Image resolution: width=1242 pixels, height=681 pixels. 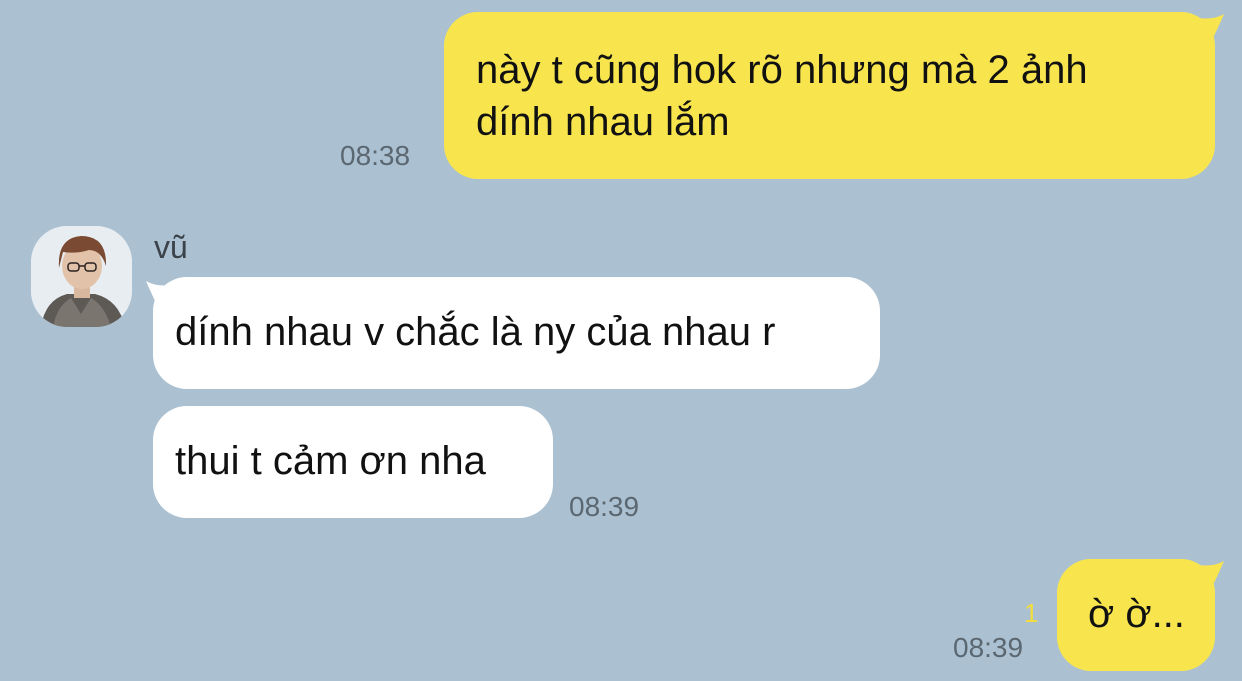 I want to click on message-timestamp: 08:38, so click(x=375, y=155).